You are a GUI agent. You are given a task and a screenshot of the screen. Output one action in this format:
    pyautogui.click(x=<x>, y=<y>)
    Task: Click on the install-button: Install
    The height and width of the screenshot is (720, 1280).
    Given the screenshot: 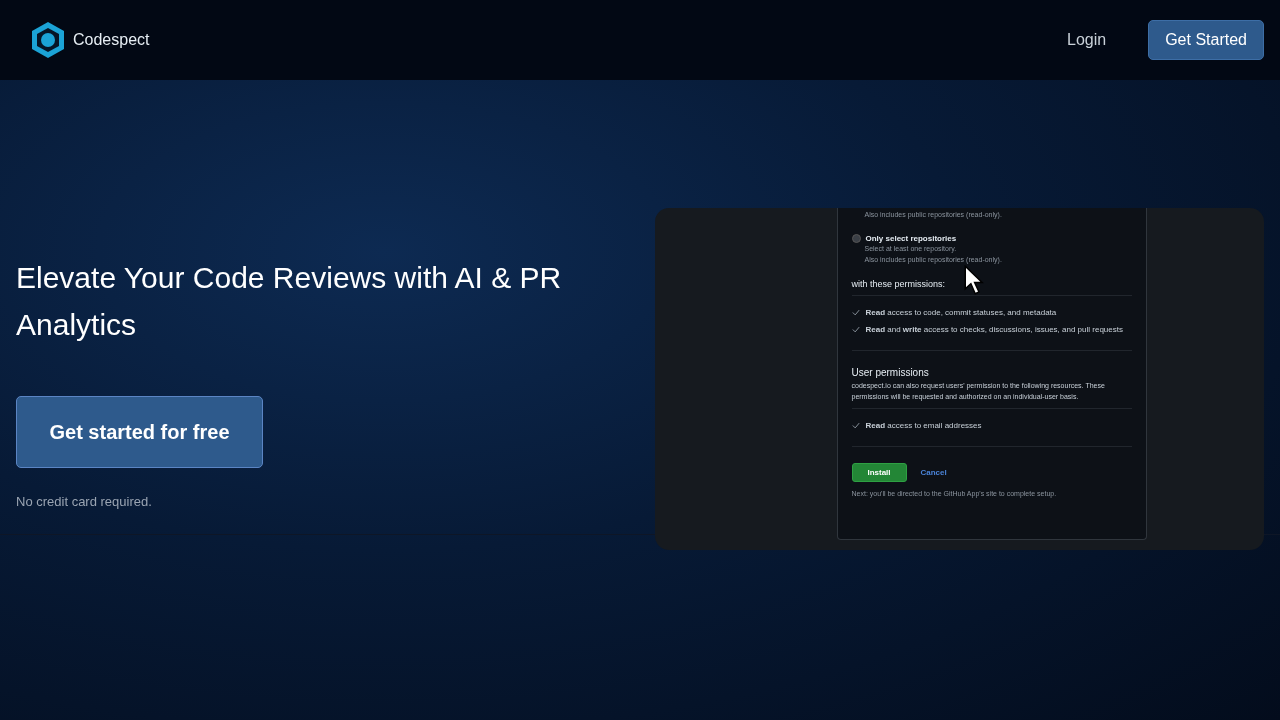 What is the action you would take?
    pyautogui.click(x=879, y=472)
    